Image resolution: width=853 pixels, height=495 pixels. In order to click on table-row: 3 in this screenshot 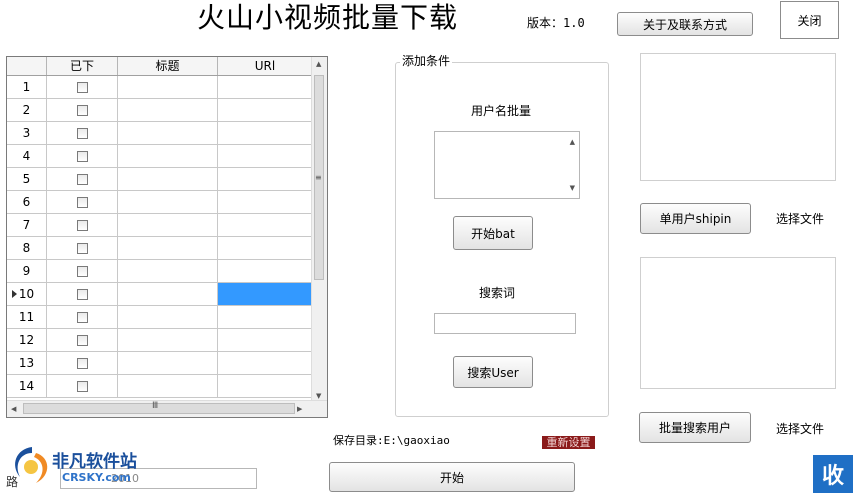, I will do `click(160, 133)`.